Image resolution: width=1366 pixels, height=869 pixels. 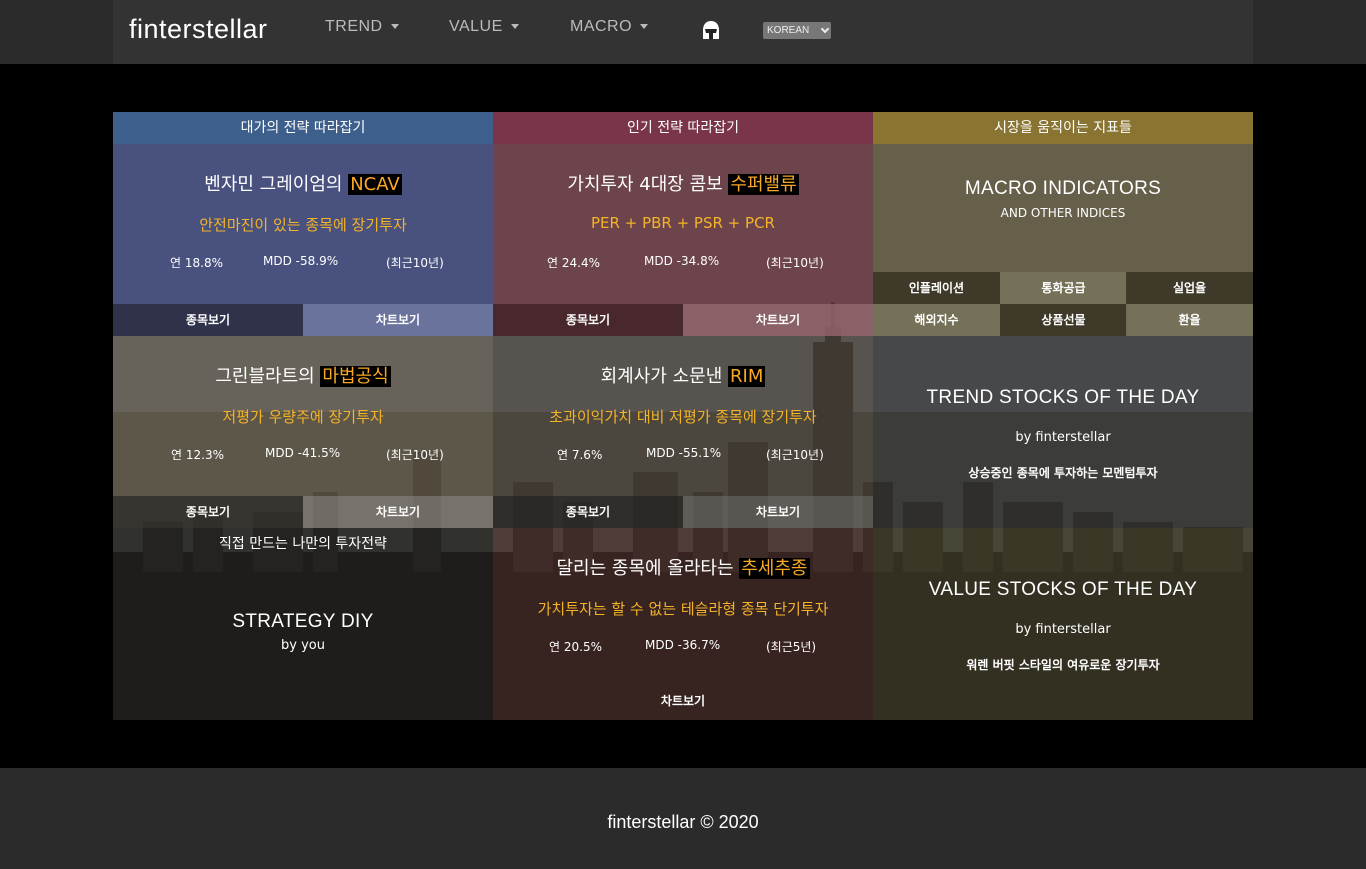 What do you see at coordinates (1063, 665) in the screenshot?
I see `value-stocks-desc: 워렌 버핏 스타일의 여유로운 장기투자` at bounding box center [1063, 665].